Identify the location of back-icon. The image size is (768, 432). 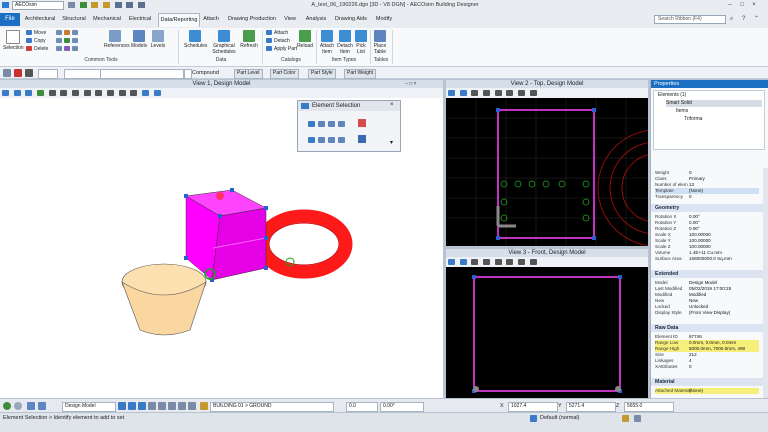
(7, 406).